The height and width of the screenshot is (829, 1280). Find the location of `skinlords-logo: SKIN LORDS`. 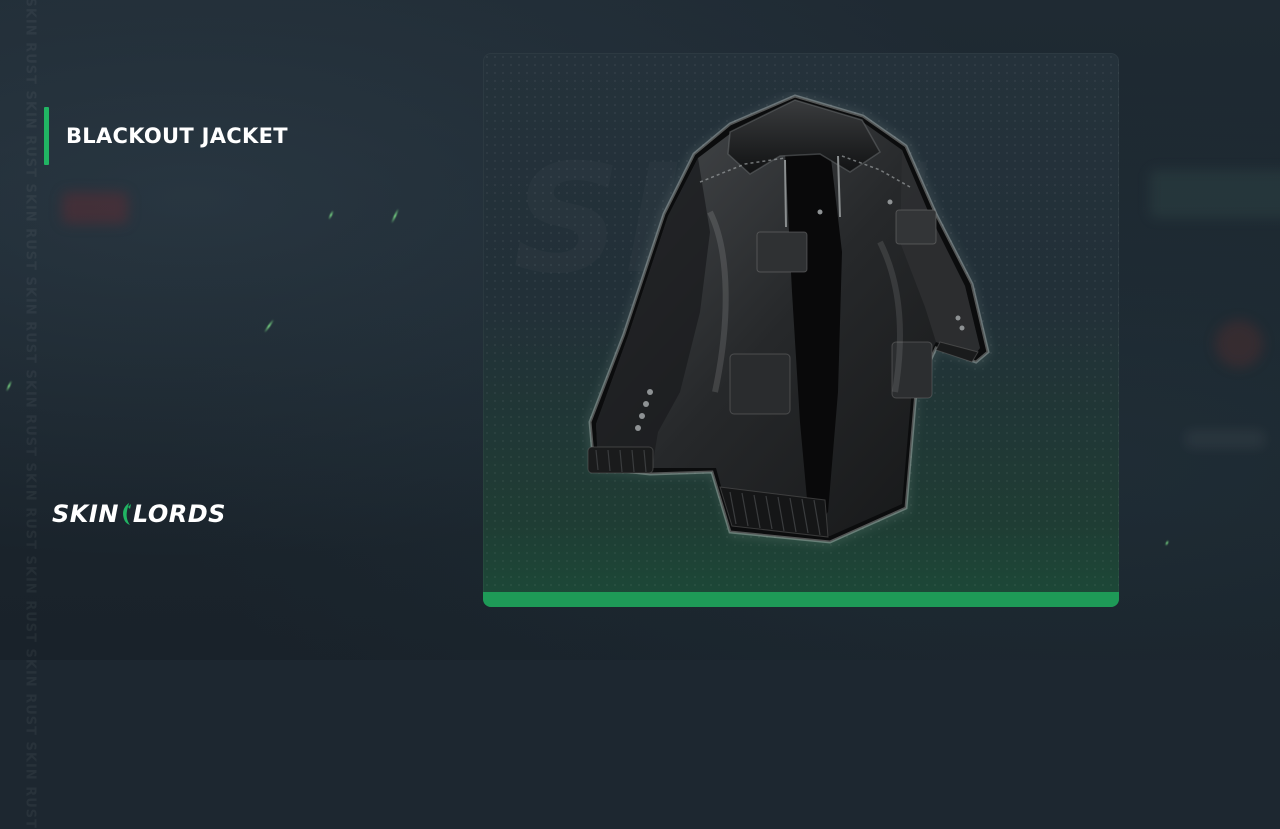

skinlords-logo: SKIN LORDS is located at coordinates (139, 514).